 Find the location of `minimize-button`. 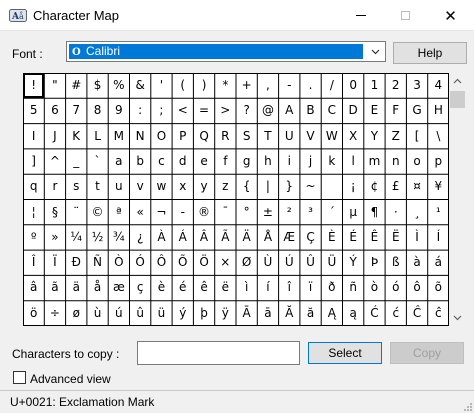

minimize-button is located at coordinates (360, 15).